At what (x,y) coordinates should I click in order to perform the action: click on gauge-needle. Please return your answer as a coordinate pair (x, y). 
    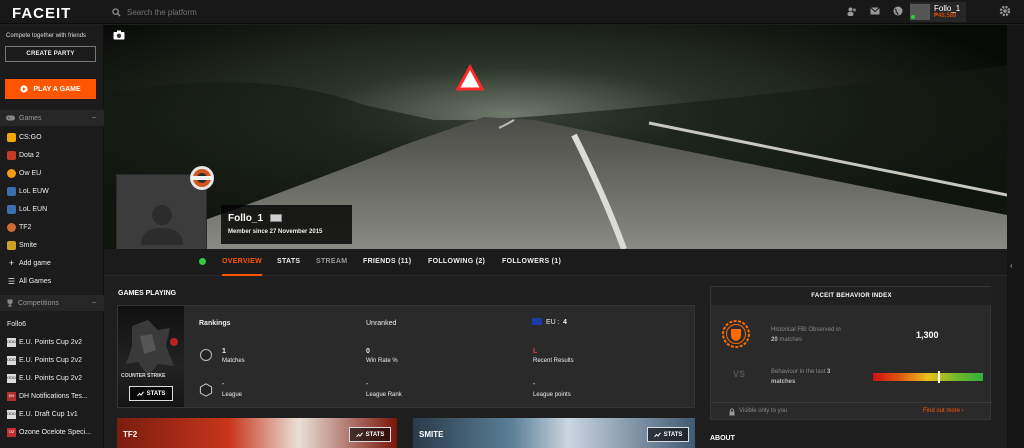
    Looking at the image, I should click on (938, 377).